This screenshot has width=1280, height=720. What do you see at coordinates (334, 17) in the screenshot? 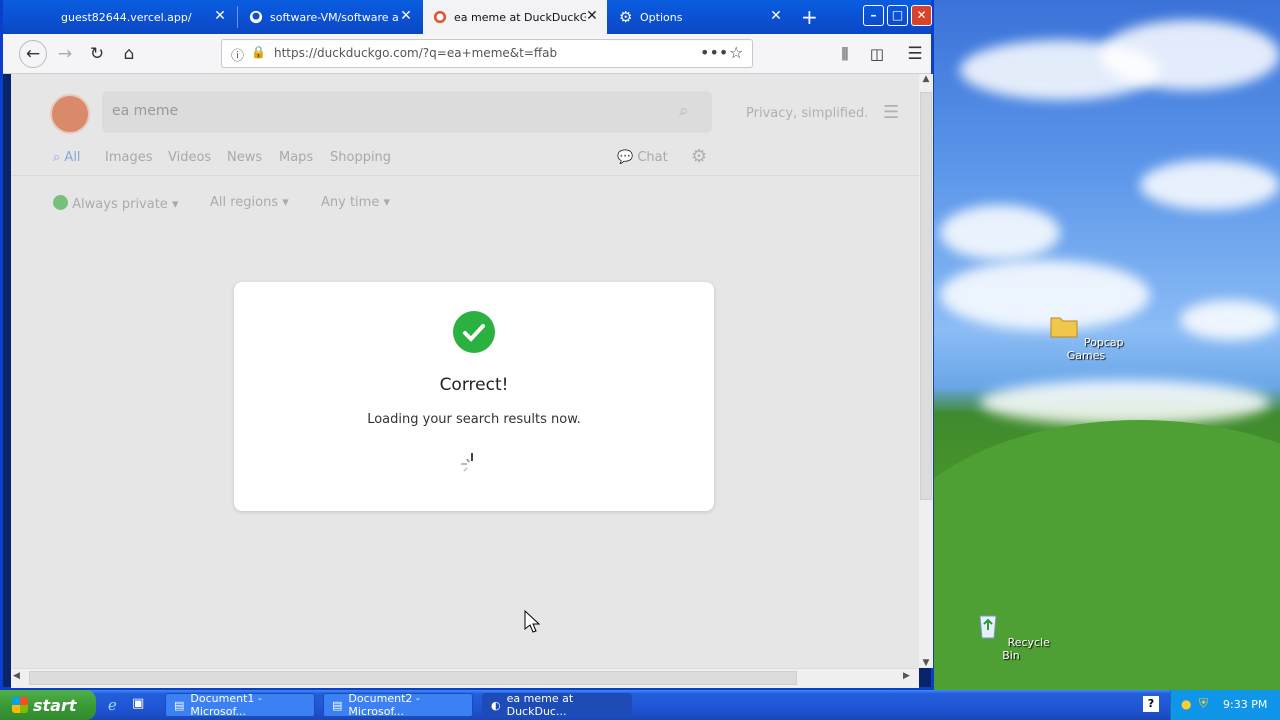
I see `tab-title: software-VM/software at` at bounding box center [334, 17].